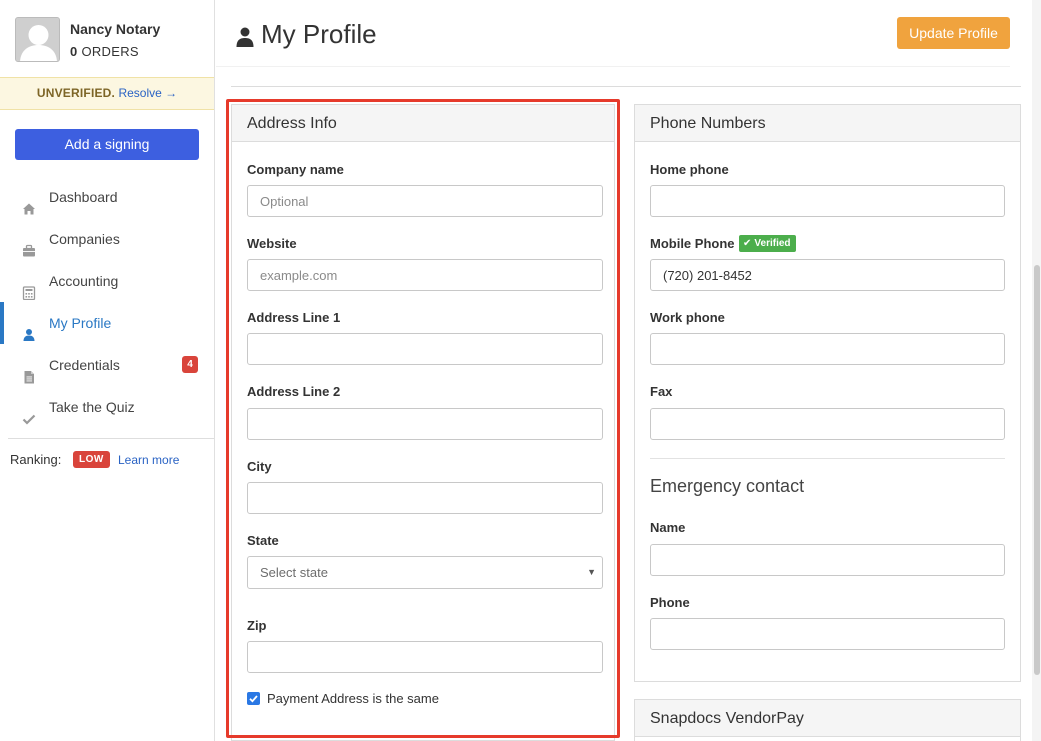 The image size is (1041, 741). I want to click on address-line-1-label: Address Line 1, so click(294, 317).